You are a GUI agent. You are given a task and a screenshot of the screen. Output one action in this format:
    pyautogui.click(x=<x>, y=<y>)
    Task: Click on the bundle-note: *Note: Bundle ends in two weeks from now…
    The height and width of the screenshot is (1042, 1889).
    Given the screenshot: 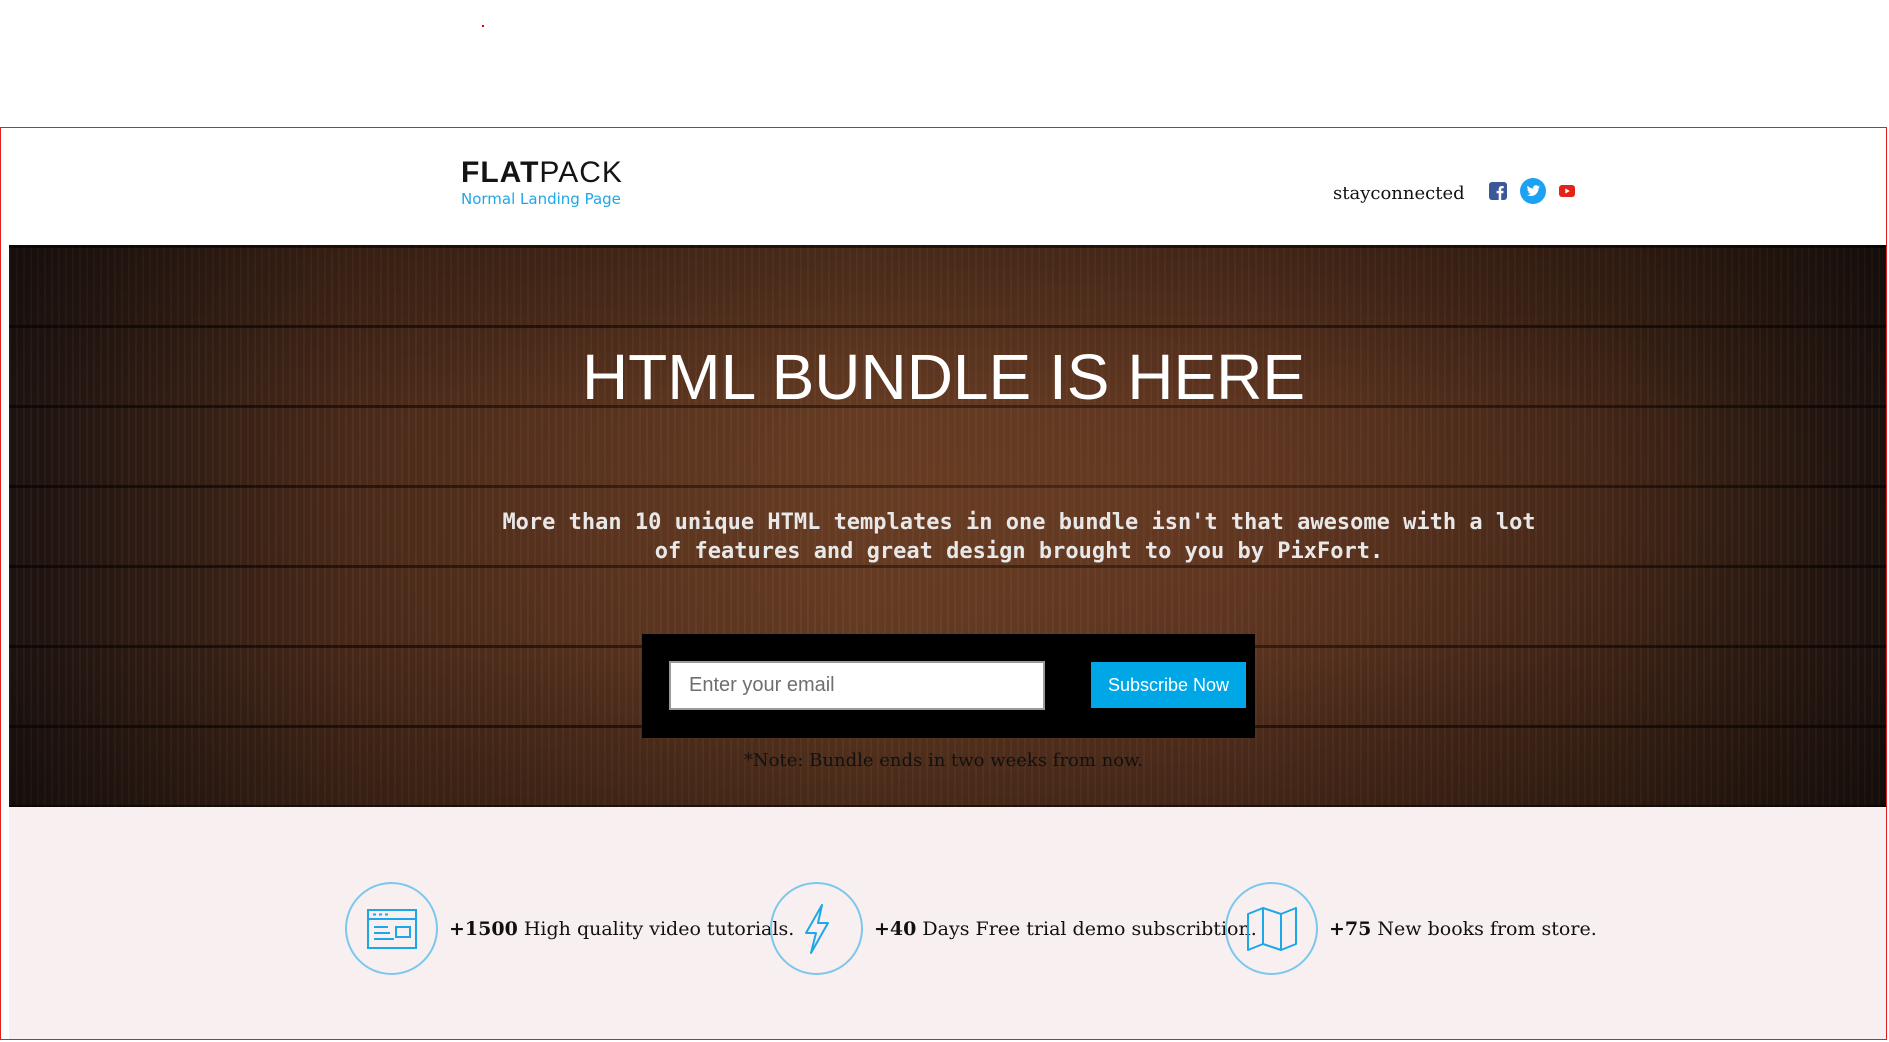 What is the action you would take?
    pyautogui.click(x=943, y=760)
    